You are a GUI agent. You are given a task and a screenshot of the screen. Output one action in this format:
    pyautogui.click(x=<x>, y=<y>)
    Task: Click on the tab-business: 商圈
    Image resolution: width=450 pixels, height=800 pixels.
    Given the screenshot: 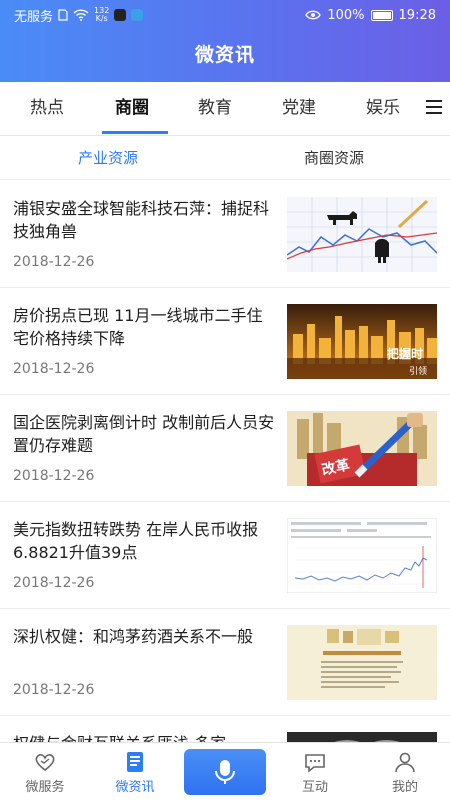 What is the action you would take?
    pyautogui.click(x=132, y=109)
    